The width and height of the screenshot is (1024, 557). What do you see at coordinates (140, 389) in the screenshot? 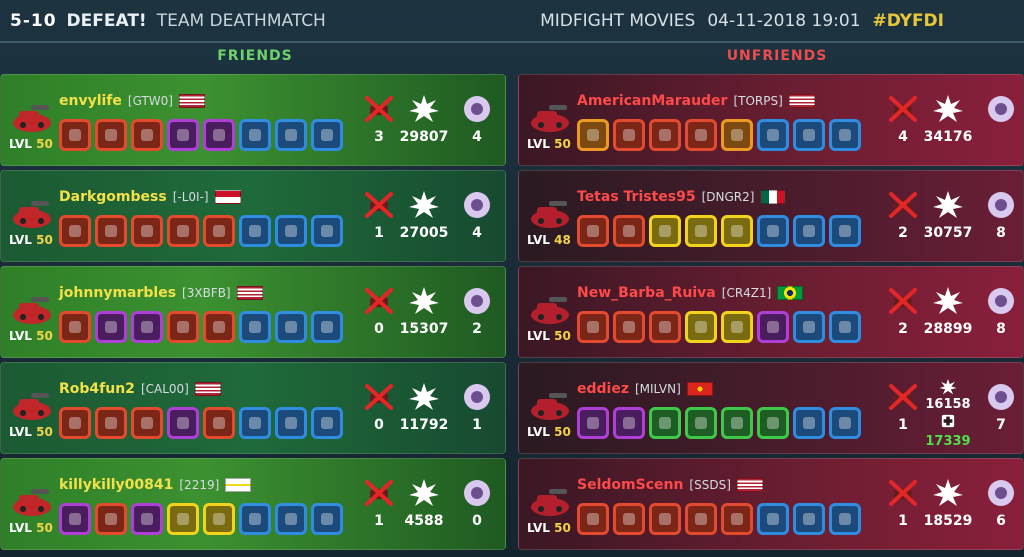
I see `player-name-line: Rob4fun2 [CAL00]` at bounding box center [140, 389].